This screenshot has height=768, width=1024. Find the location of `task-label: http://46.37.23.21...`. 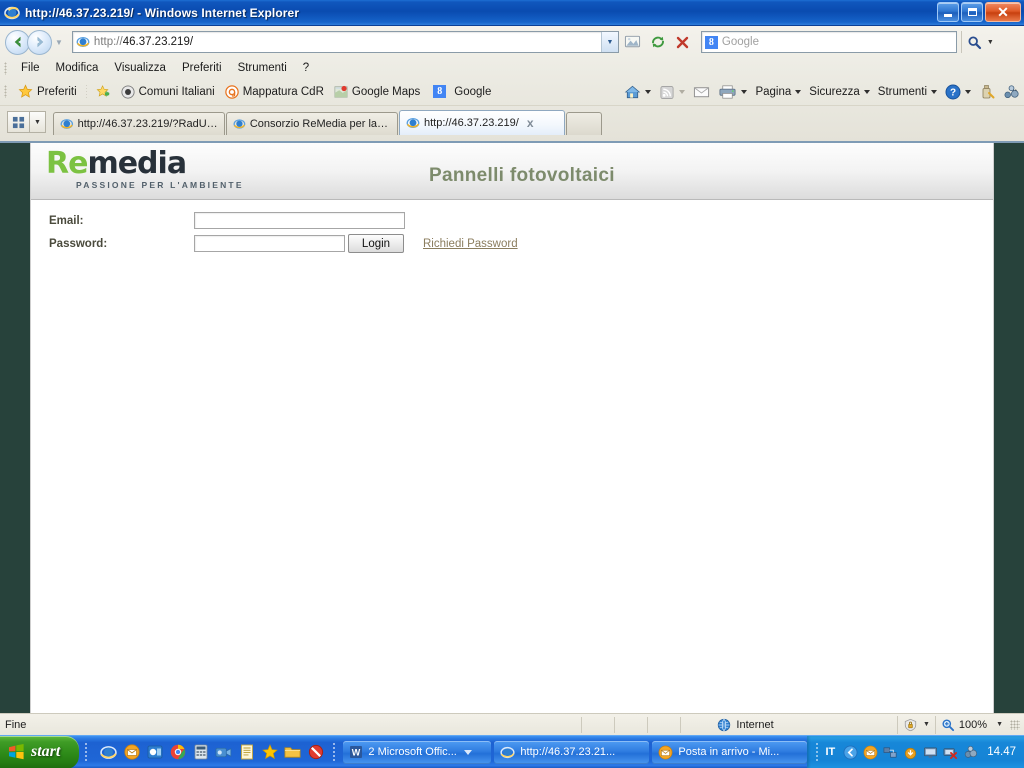

task-label: http://46.37.23.21... is located at coordinates (568, 752).